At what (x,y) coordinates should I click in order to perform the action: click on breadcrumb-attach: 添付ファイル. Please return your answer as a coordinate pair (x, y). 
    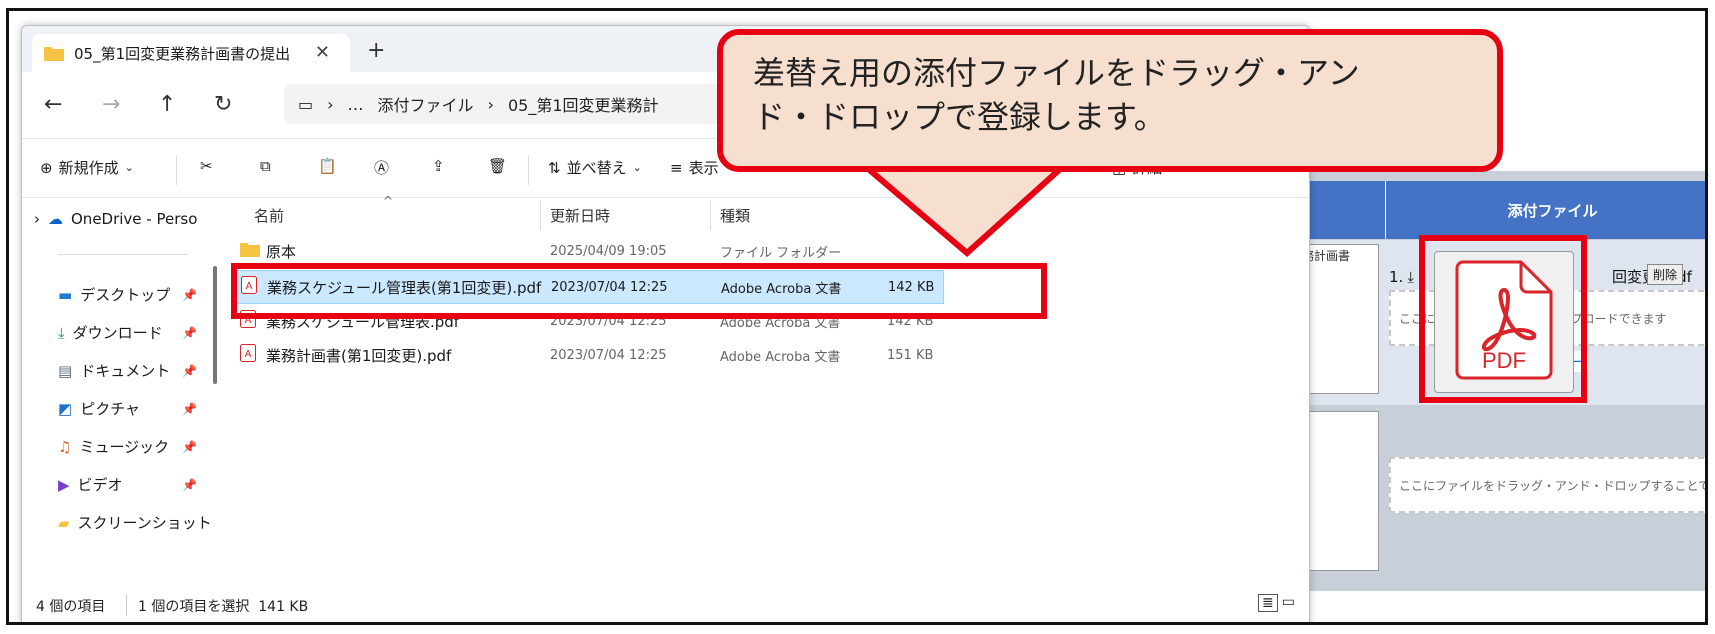
    Looking at the image, I should click on (426, 104).